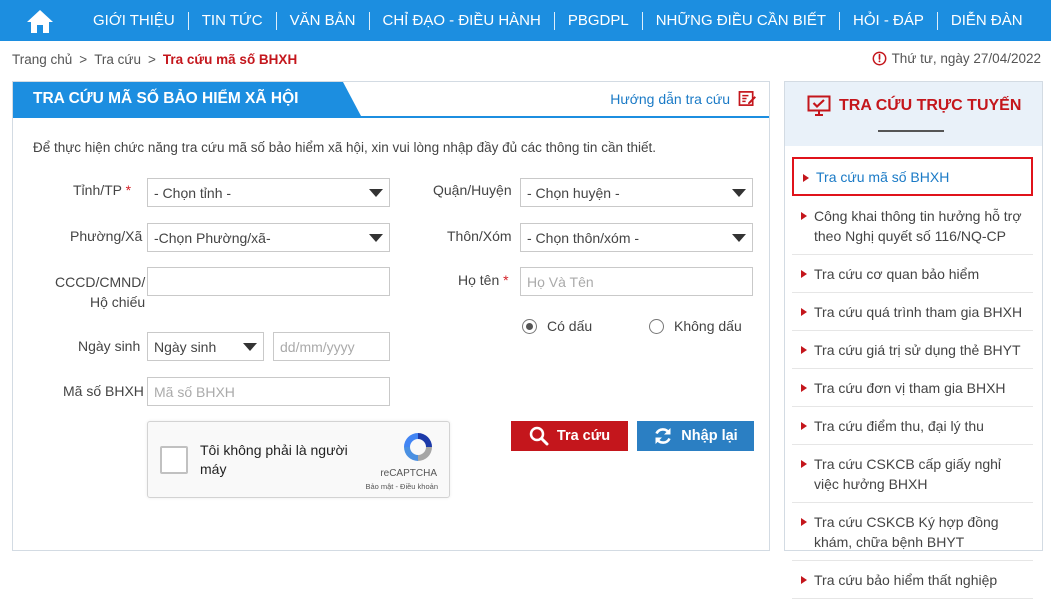 Image resolution: width=1051 pixels, height=599 pixels. Describe the element at coordinates (418, 447) in the screenshot. I see `recaptcha-logo-icon` at that location.